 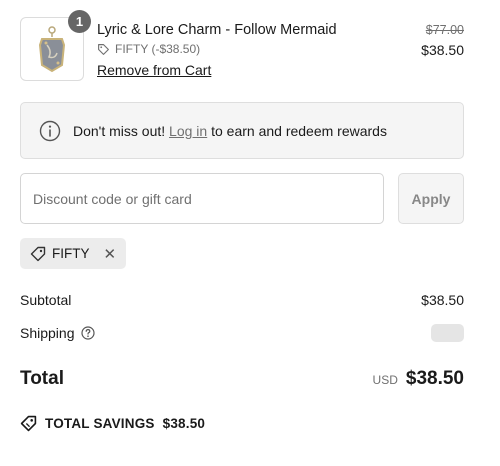 I want to click on shipping-label: Shipping, so click(x=47, y=333).